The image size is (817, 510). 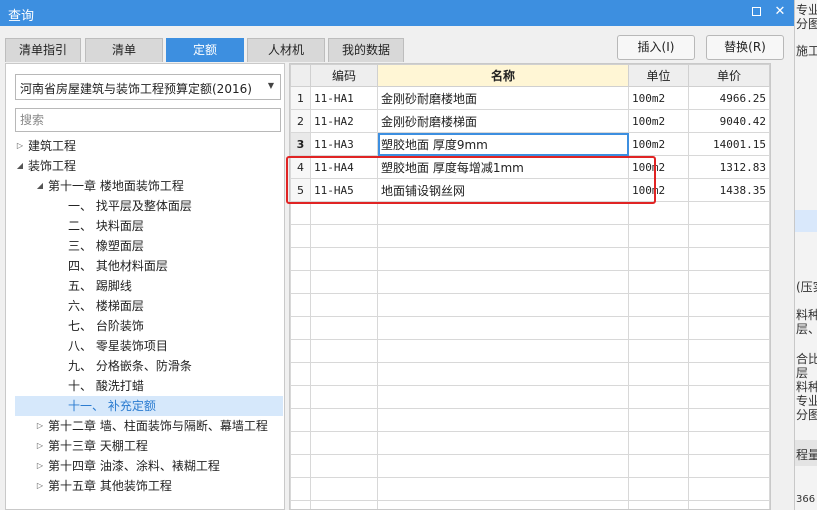 I want to click on tree-node-label: 一、 找平层及整体面层, so click(x=130, y=206).